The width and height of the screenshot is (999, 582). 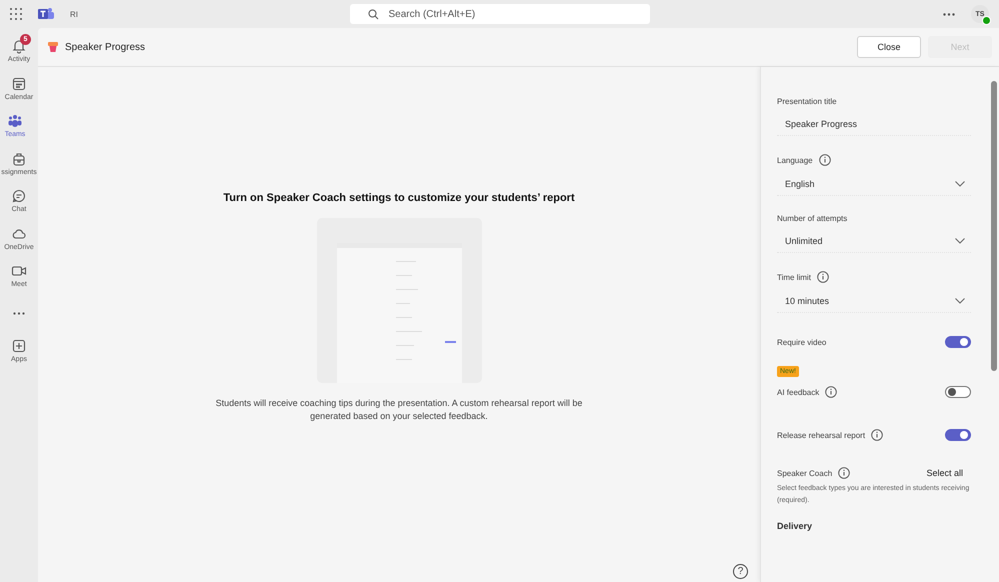 What do you see at coordinates (19, 196) in the screenshot?
I see `chat-icon` at bounding box center [19, 196].